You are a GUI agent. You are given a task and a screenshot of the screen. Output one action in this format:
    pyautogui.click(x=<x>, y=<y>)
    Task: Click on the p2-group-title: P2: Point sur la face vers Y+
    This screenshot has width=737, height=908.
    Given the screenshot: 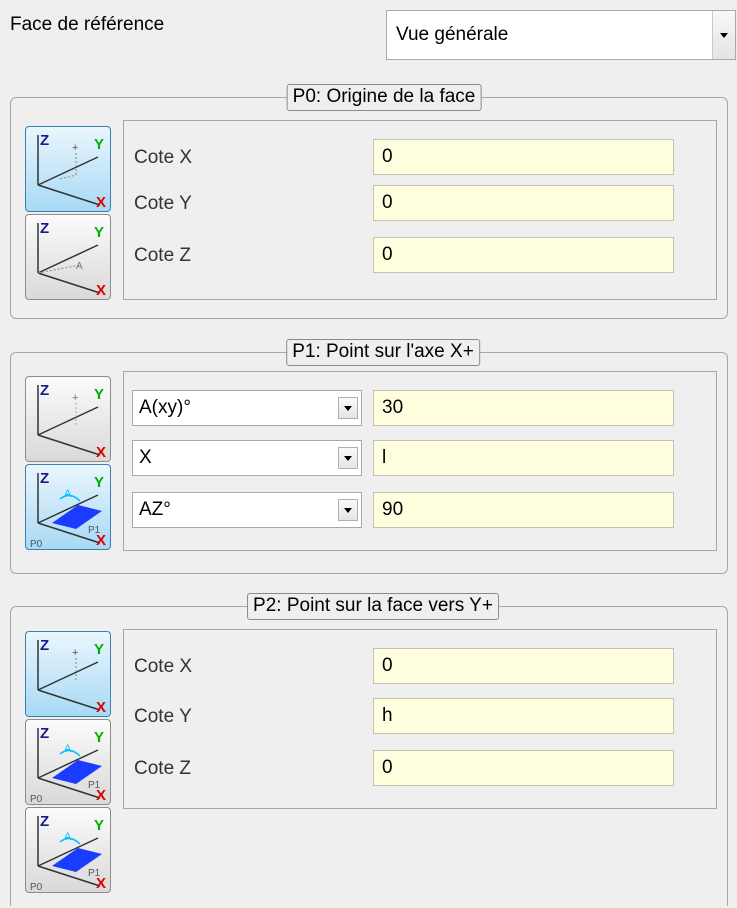 What is the action you would take?
    pyautogui.click(x=373, y=606)
    